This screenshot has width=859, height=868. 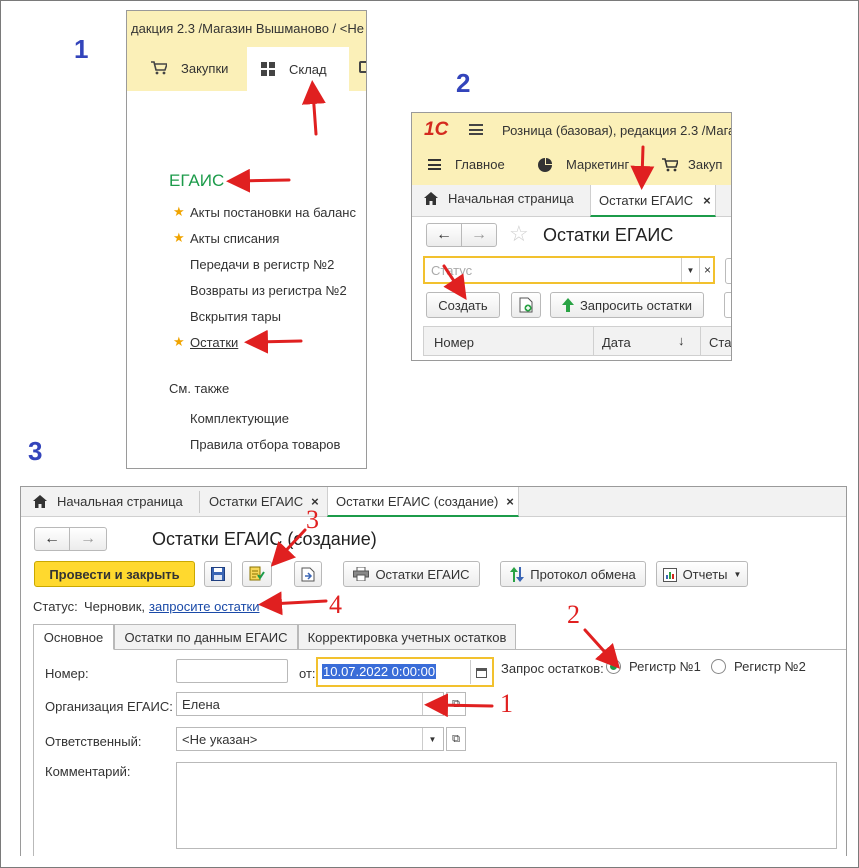 I want to click on print-doc-button, so click(x=308, y=574).